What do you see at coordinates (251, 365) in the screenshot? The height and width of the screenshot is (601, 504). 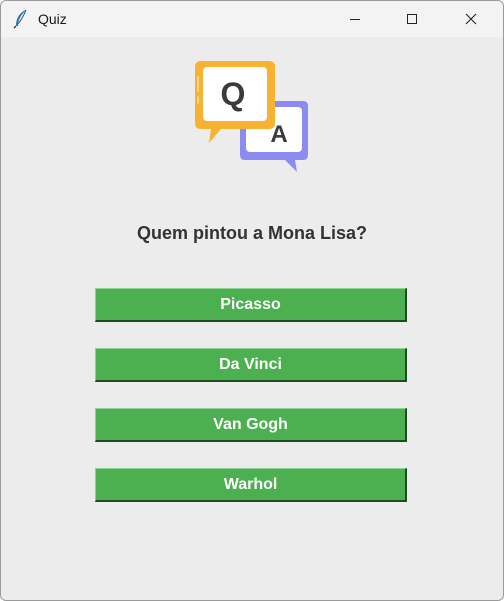 I see `answer-button-2: Da Vinci` at bounding box center [251, 365].